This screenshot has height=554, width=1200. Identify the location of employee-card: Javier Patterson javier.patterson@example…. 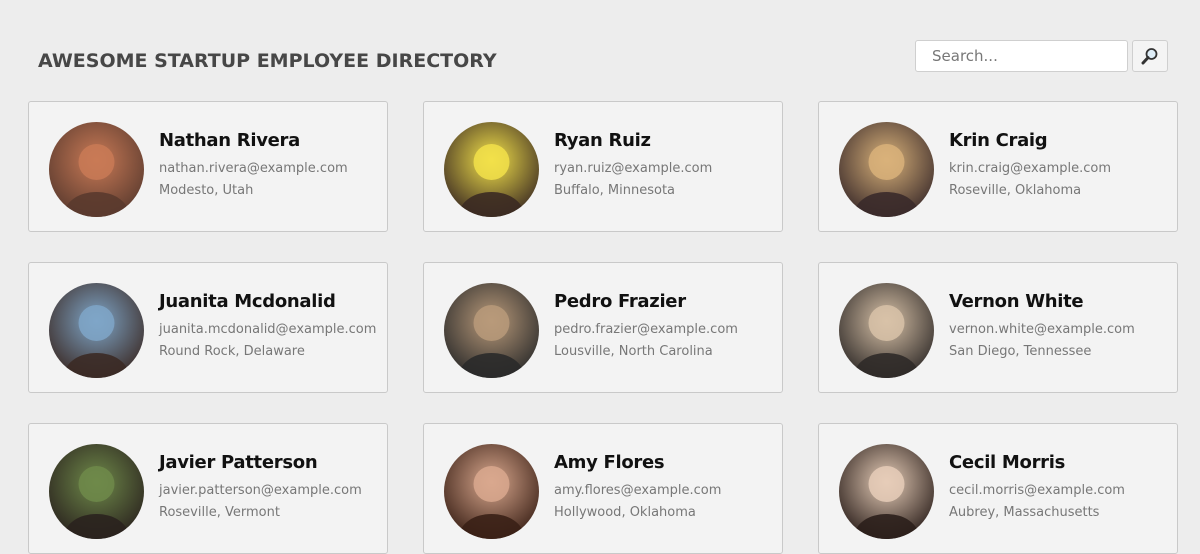
(208, 488).